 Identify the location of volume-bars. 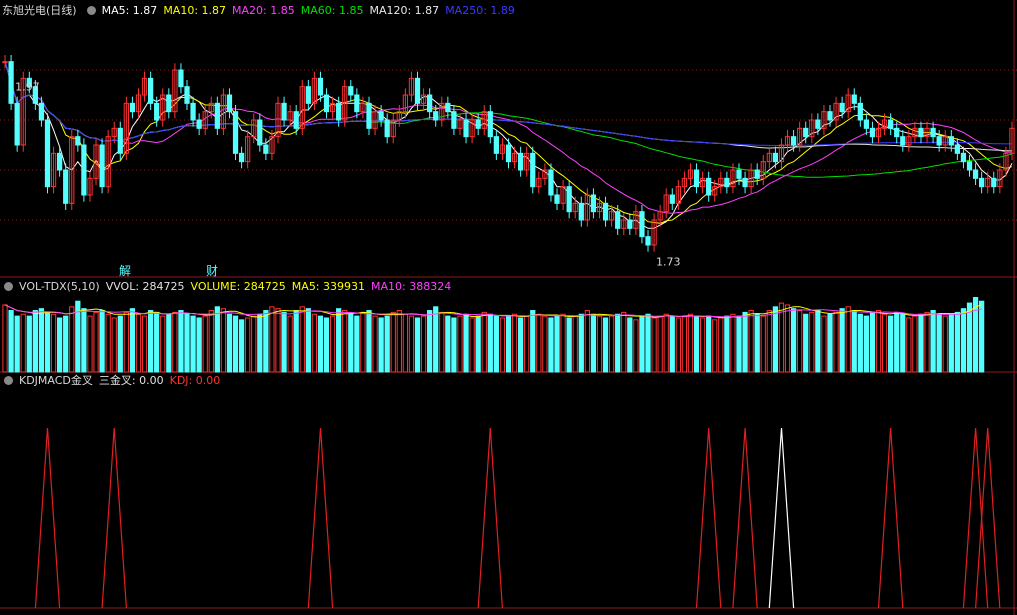
(493, 334).